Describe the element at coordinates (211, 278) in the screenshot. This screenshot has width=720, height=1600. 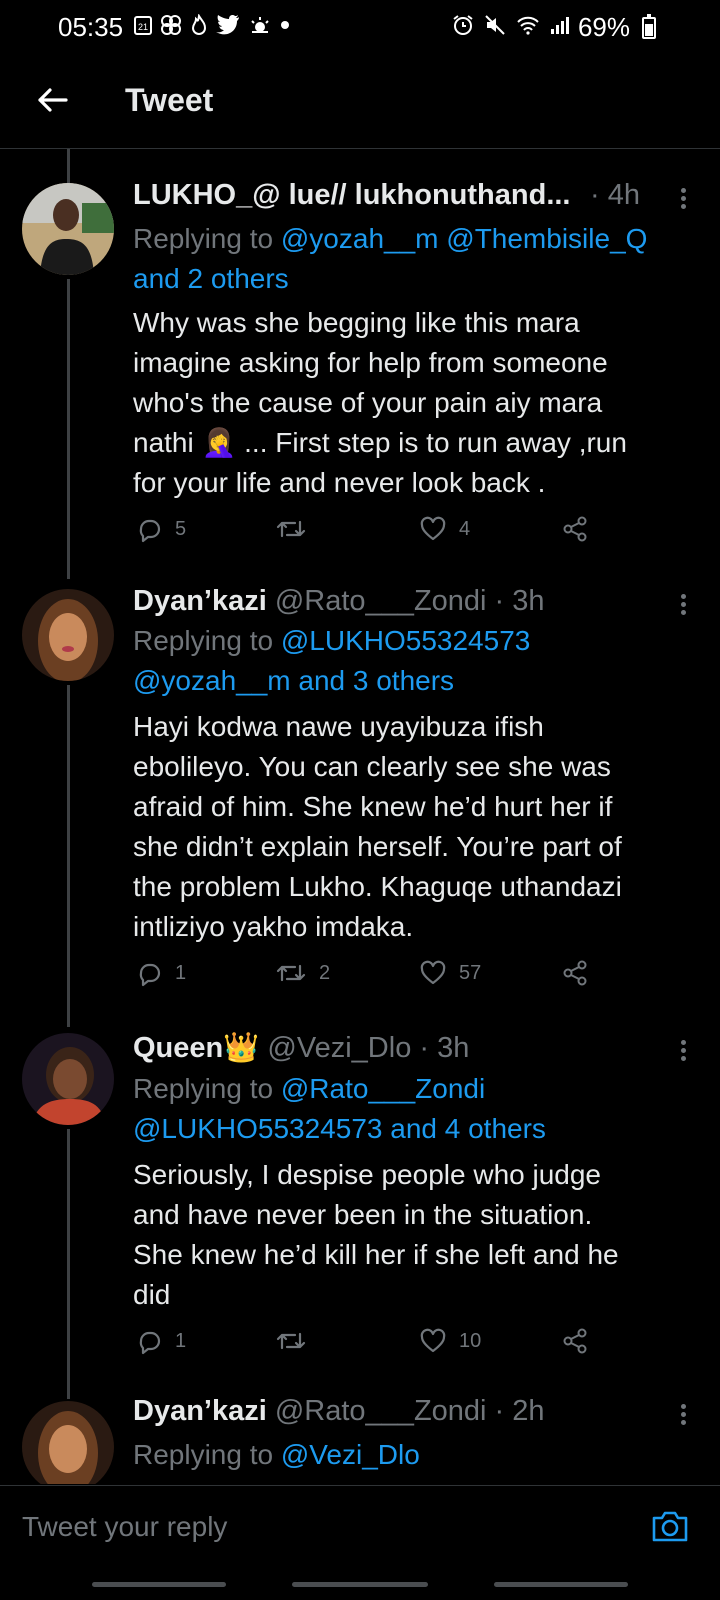
I see `reply-others-link: and 2 others` at that location.